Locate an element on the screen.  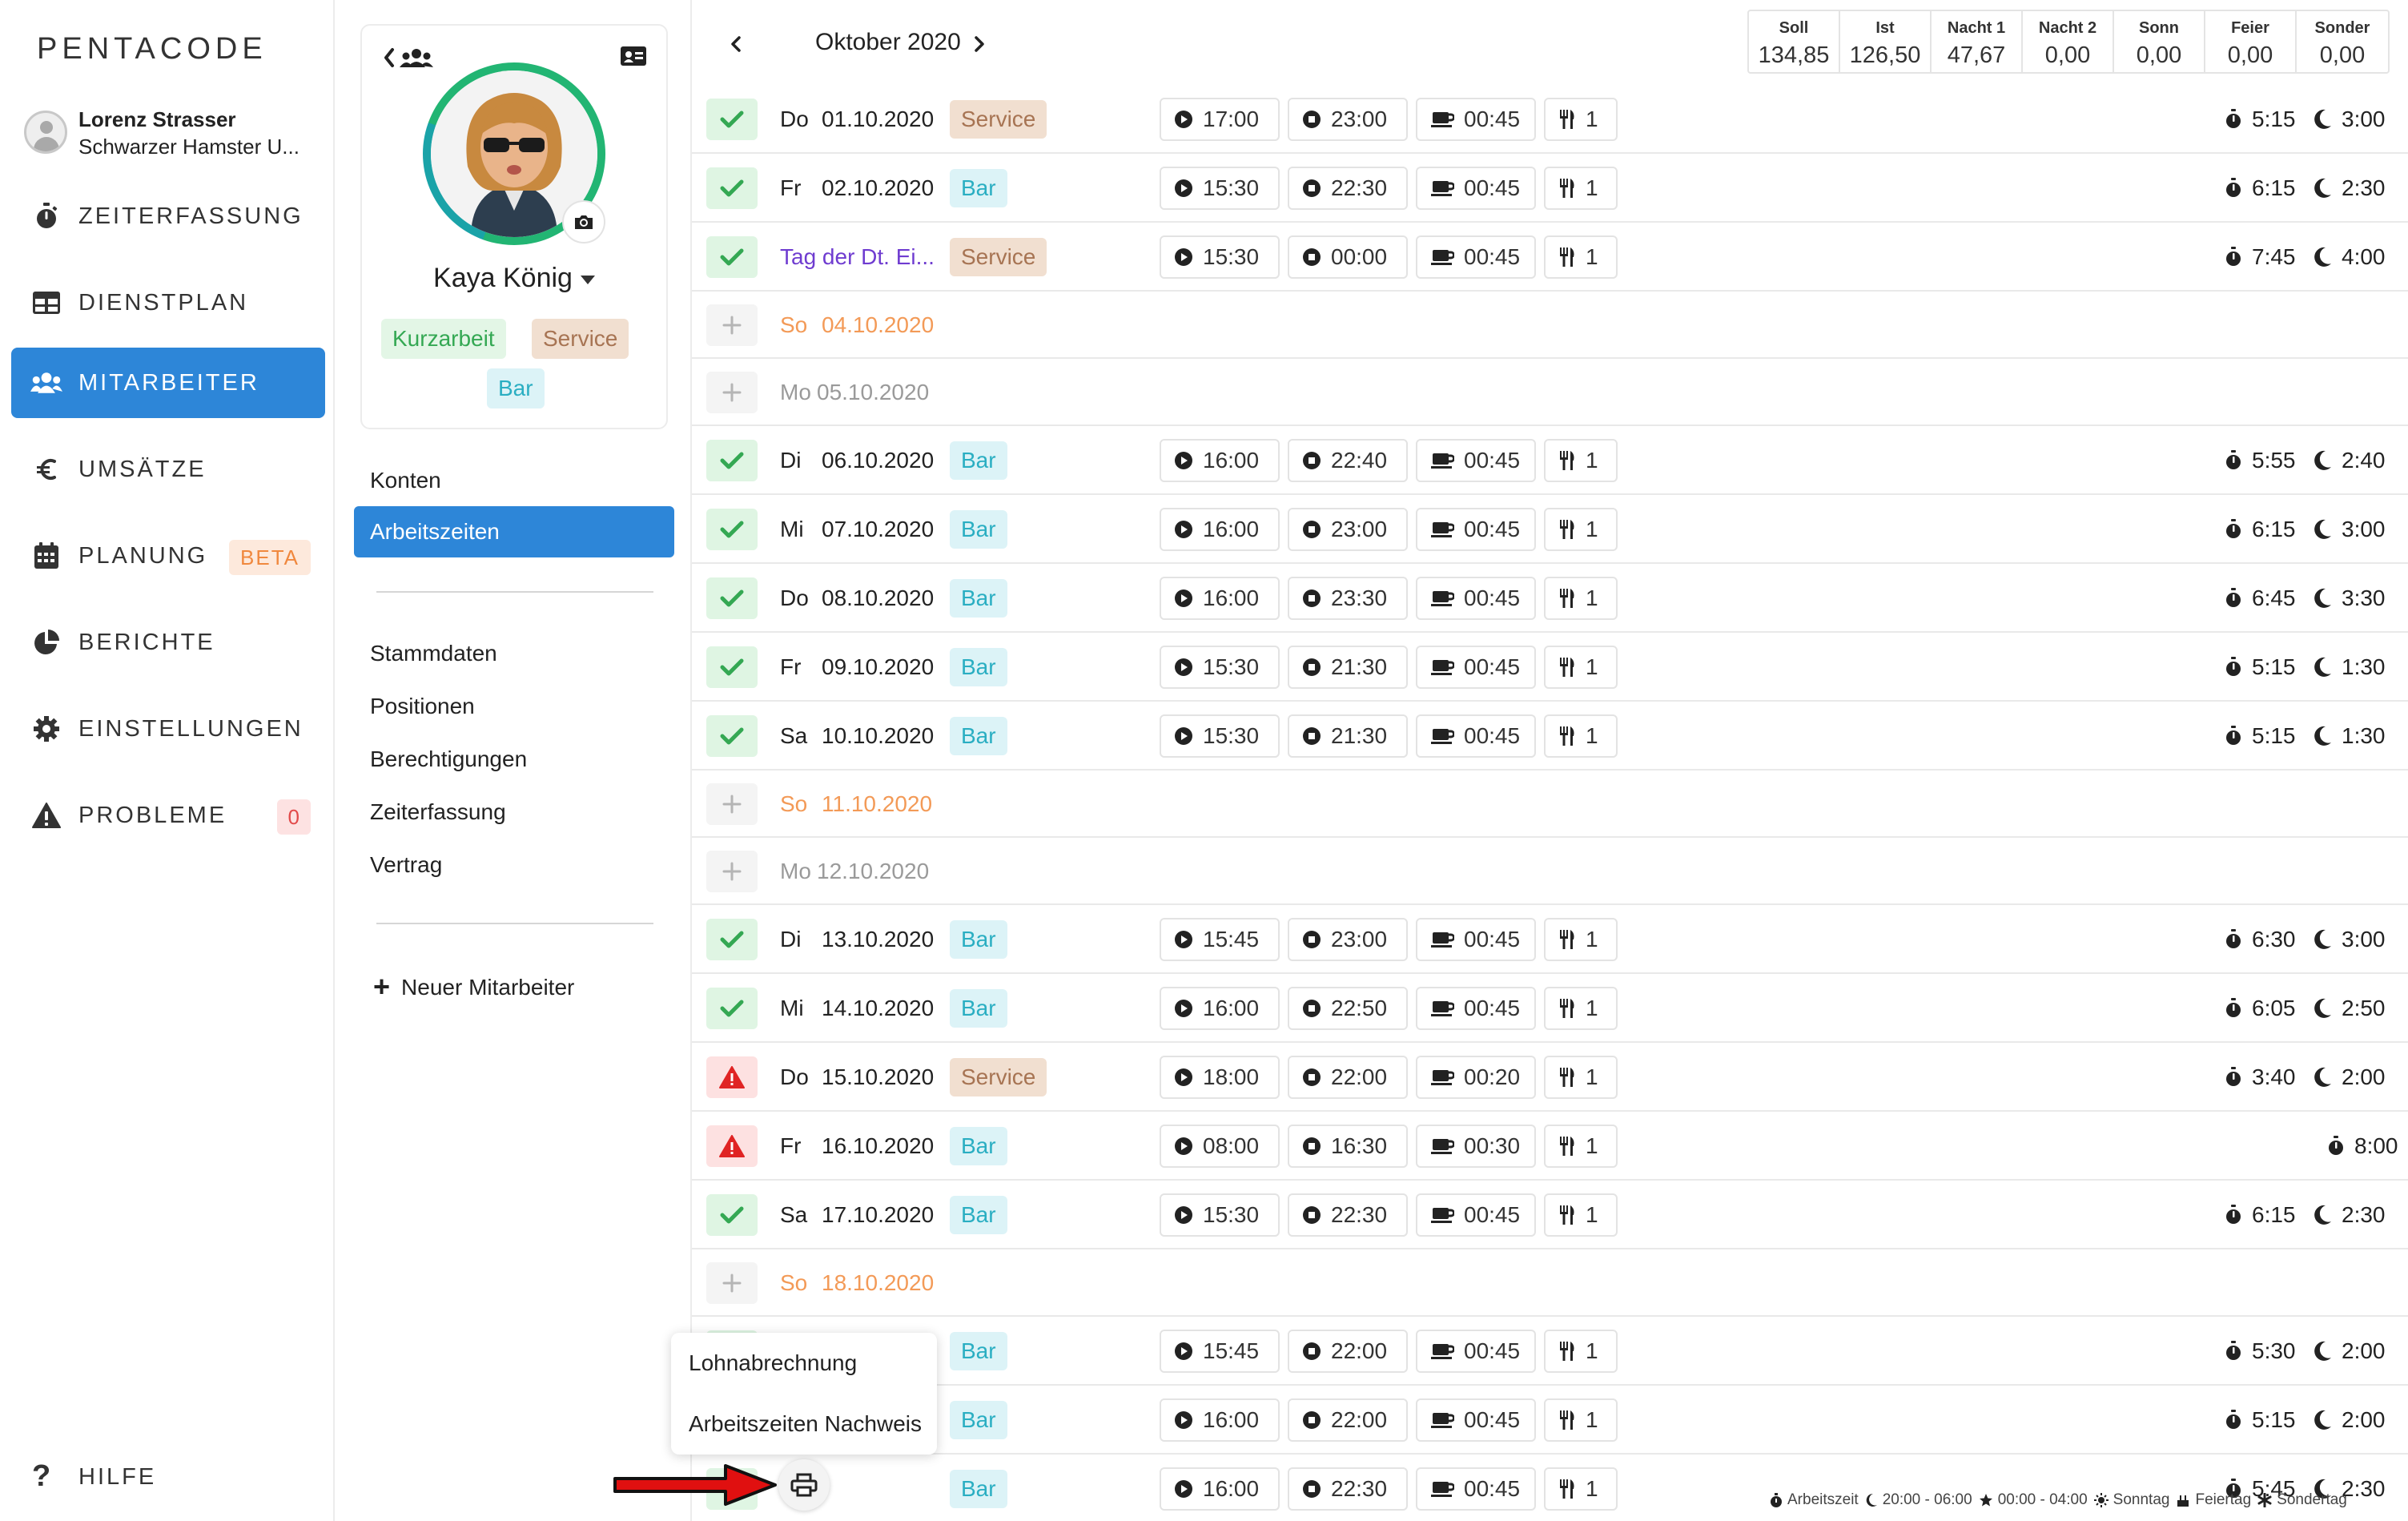
nav-umsätze: UMSÄTZE is located at coordinates (168, 470).